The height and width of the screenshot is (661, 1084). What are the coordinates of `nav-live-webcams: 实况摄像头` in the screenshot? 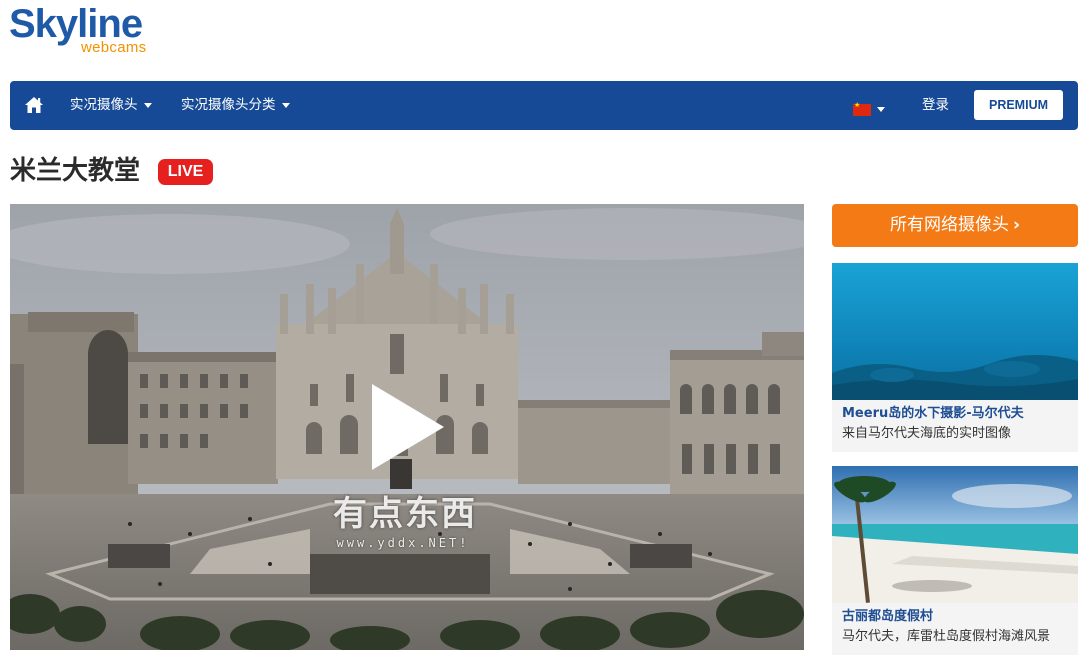 It's located at (111, 105).